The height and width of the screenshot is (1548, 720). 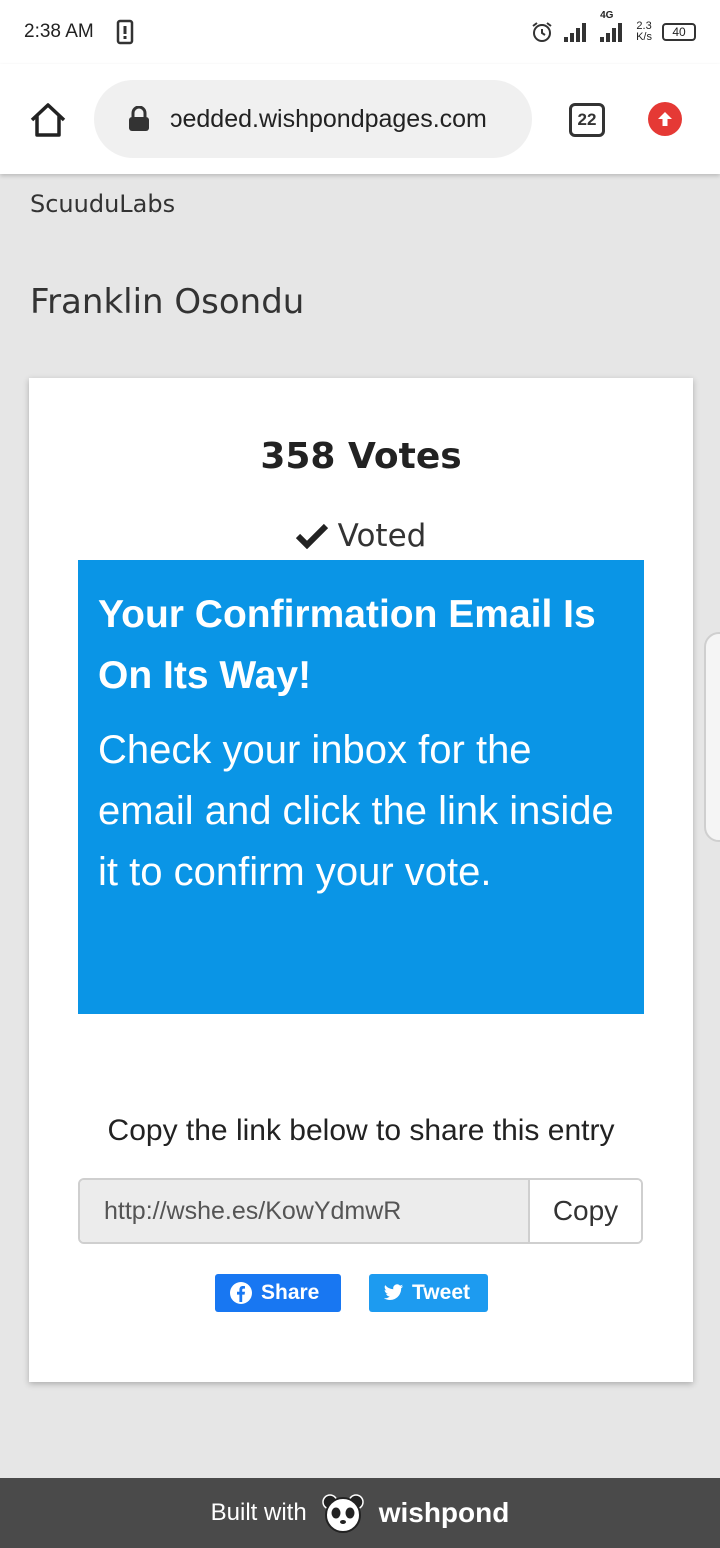 I want to click on footer: Built with wishpond, so click(x=360, y=1513).